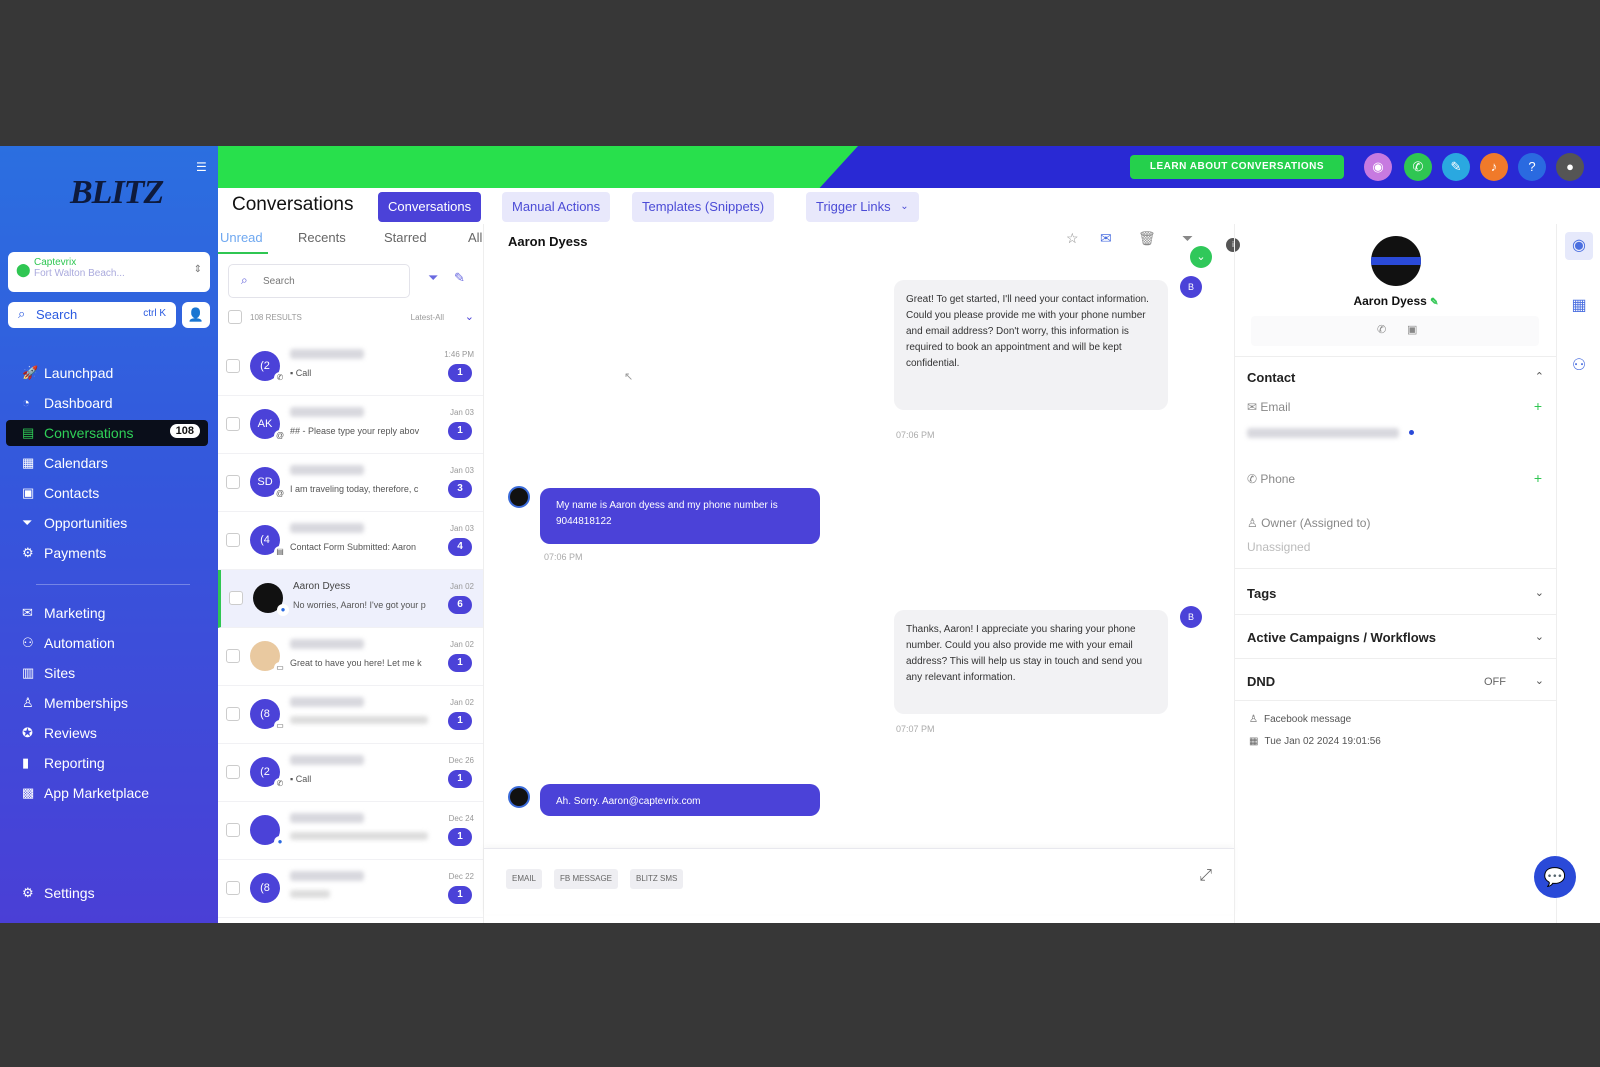 This screenshot has width=1600, height=1067. I want to click on filter-messages-icon: ⏷, so click(1187, 238).